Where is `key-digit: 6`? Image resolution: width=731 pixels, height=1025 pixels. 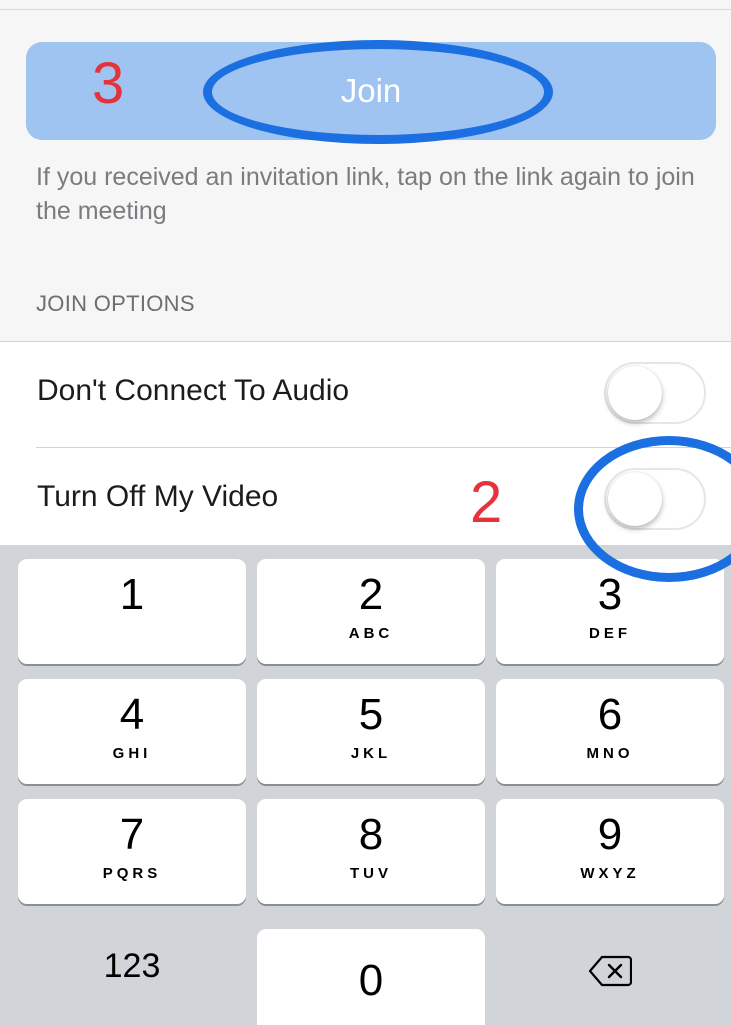 key-digit: 6 is located at coordinates (610, 714).